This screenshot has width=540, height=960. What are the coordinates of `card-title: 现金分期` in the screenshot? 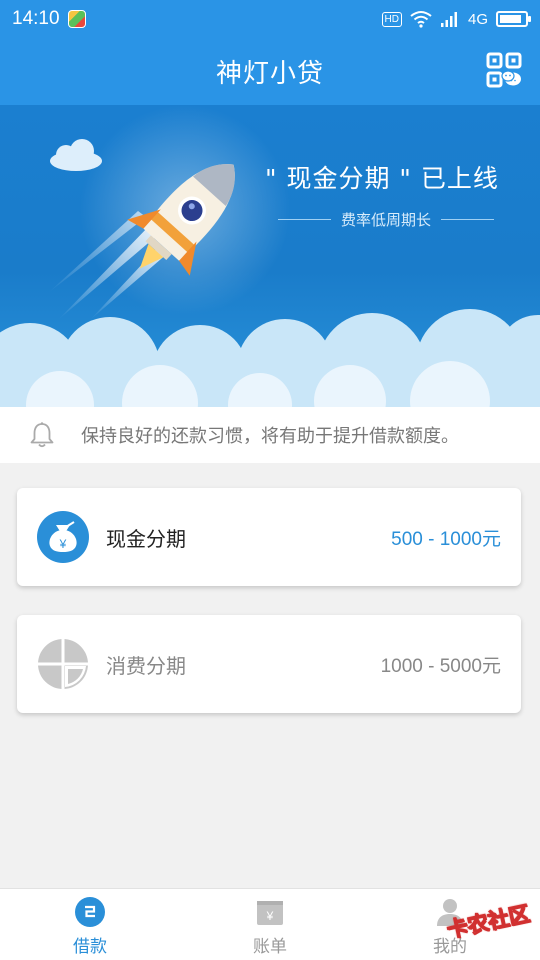 It's located at (146, 538).